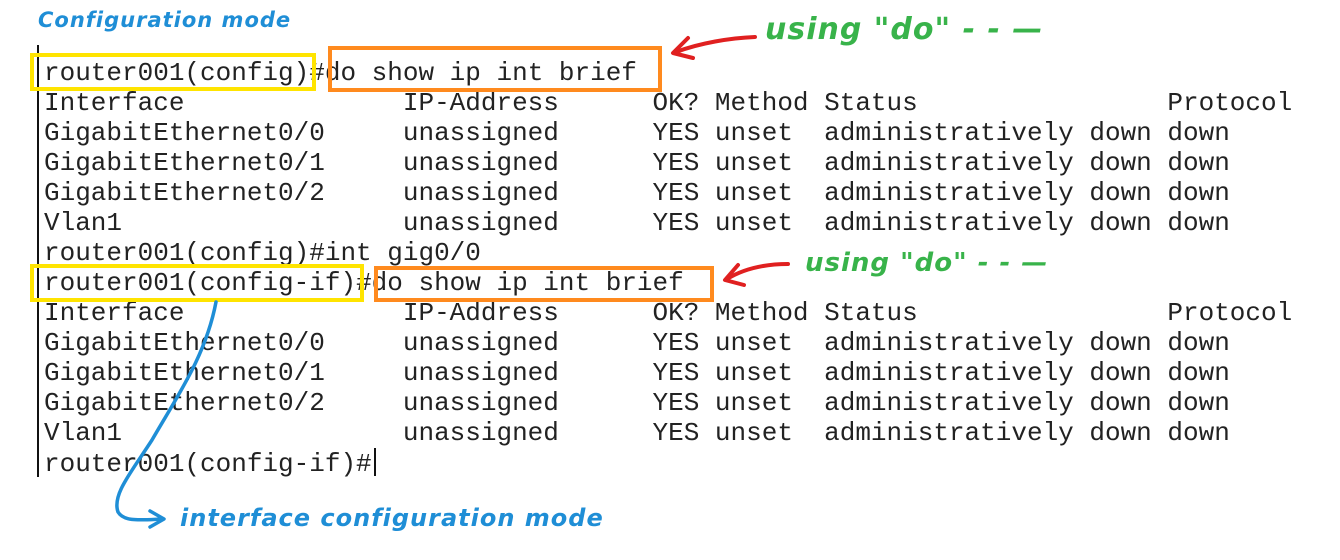 The image size is (1340, 560). What do you see at coordinates (157, 519) in the screenshot?
I see `blue-arrowhead-icon` at bounding box center [157, 519].